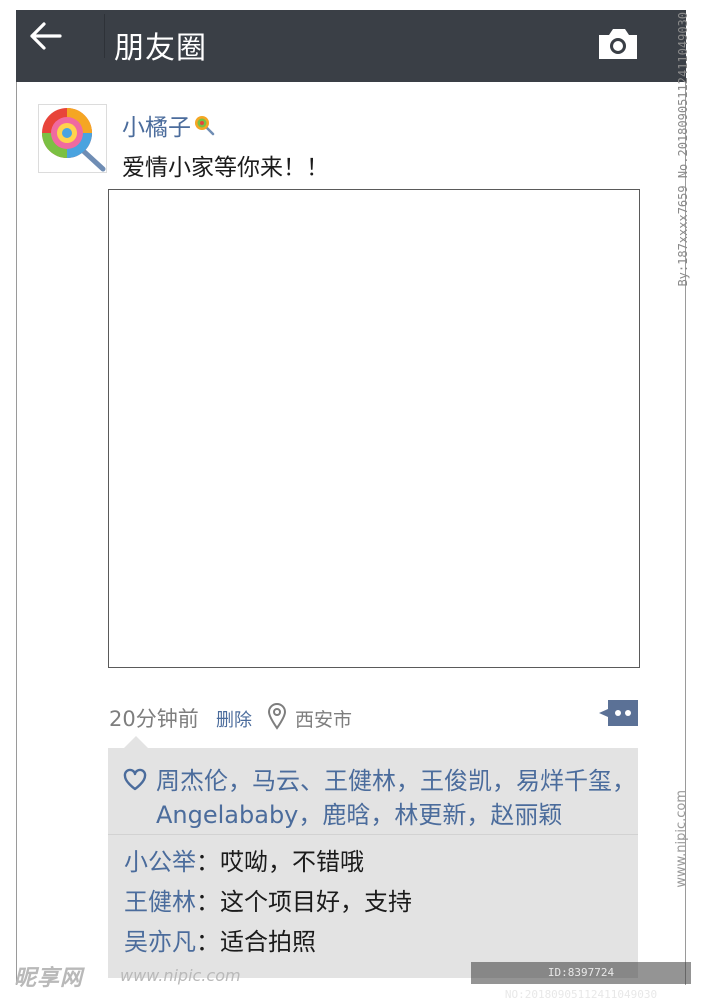 The height and width of the screenshot is (1006, 703). What do you see at coordinates (49, 978) in the screenshot?
I see `watermark-logo: 昵享网` at bounding box center [49, 978].